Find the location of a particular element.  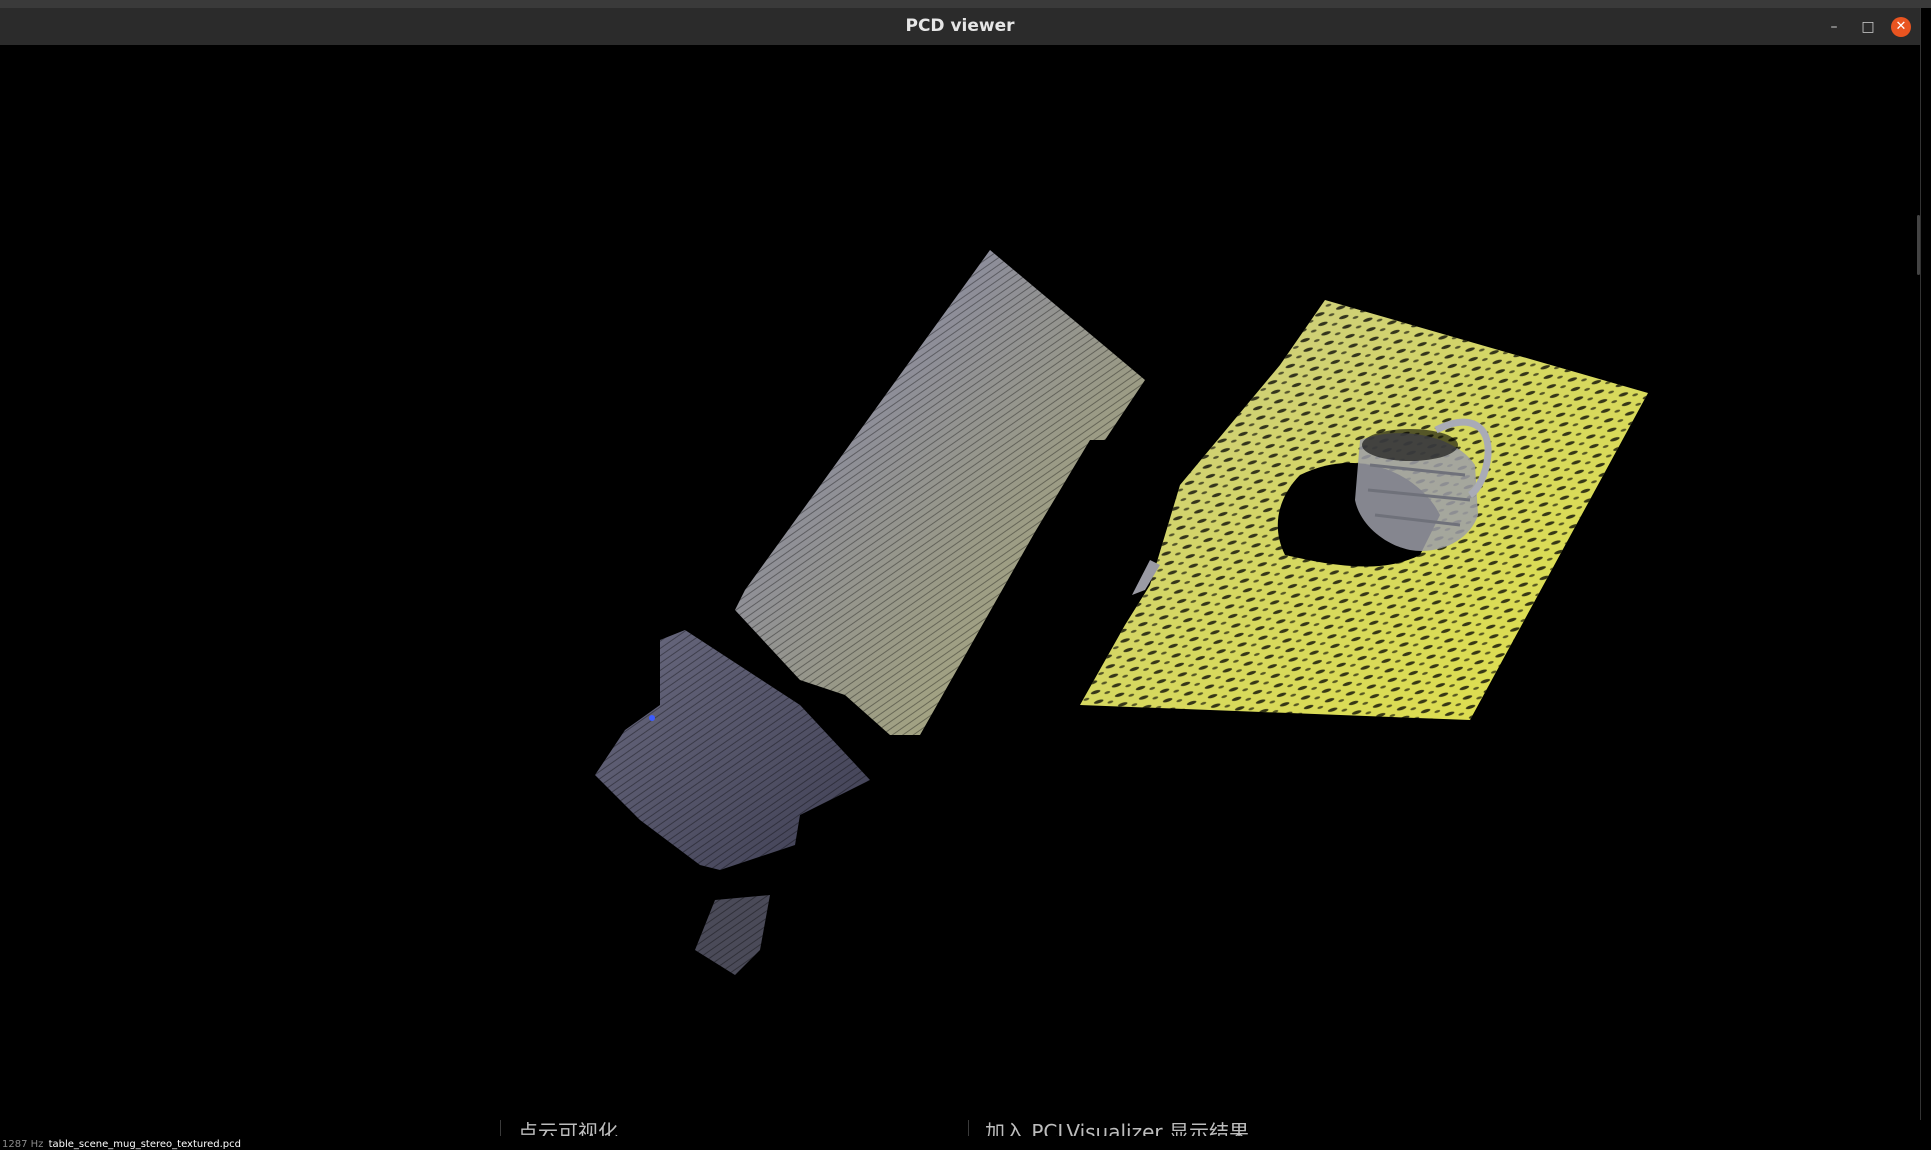

background-window-strip: 点云可视化 加入 PCLVisualizer 显示结果 is located at coordinates (965, 1128).